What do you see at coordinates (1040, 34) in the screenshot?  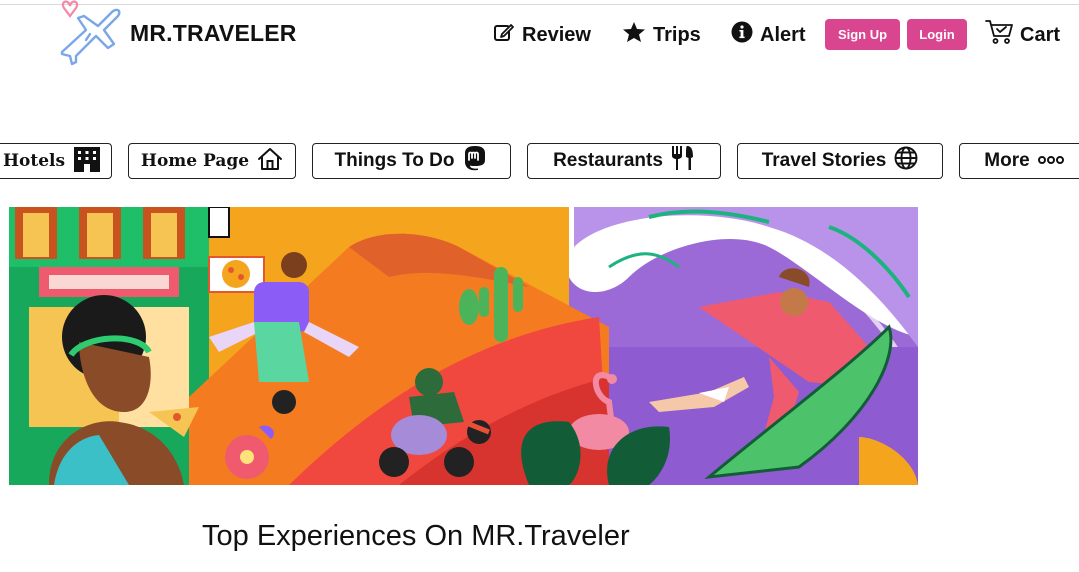 I see `nav-cart-label: Cart` at bounding box center [1040, 34].